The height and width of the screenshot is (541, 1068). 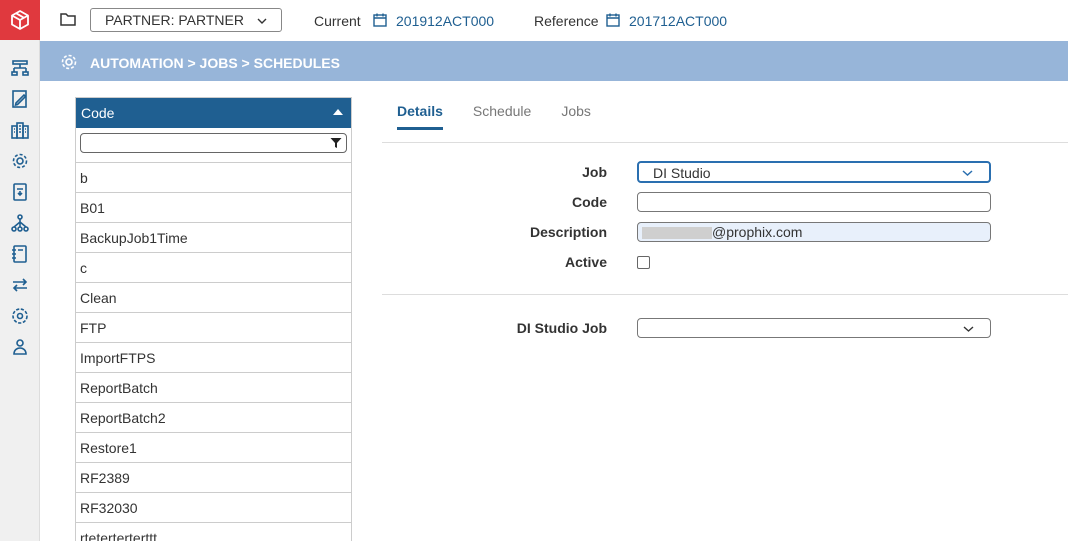 I want to click on partner-select: PARTNER, so click(x=186, y=20).